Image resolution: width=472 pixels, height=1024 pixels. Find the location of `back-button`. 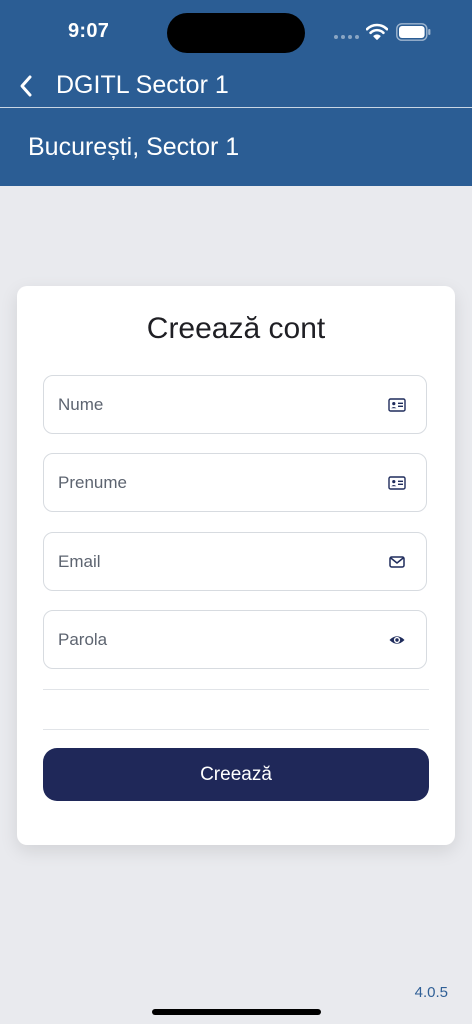

back-button is located at coordinates (26, 86).